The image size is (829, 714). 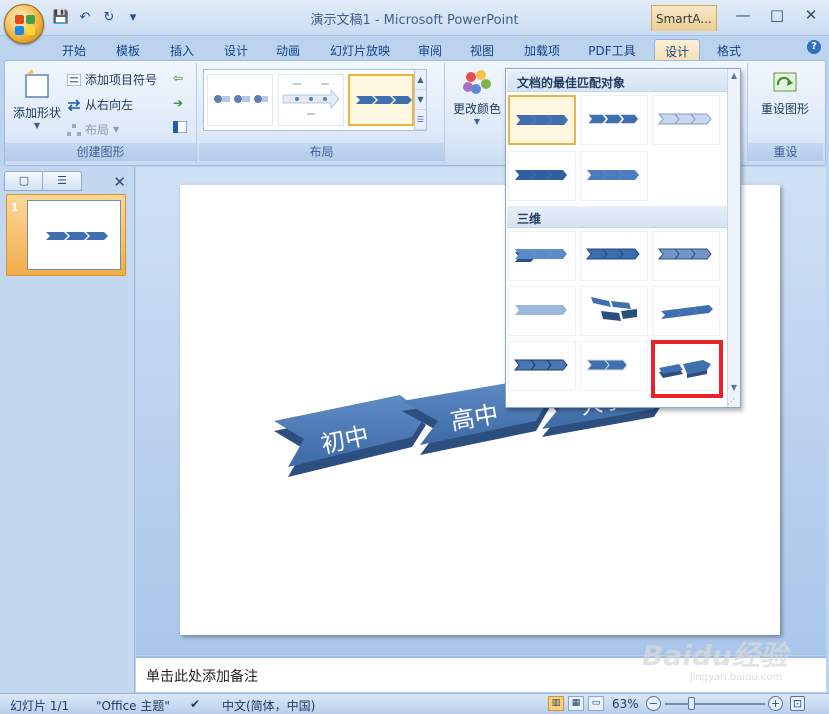 I want to click on change-colors-button: 更改颜色 ▼, so click(x=477, y=103).